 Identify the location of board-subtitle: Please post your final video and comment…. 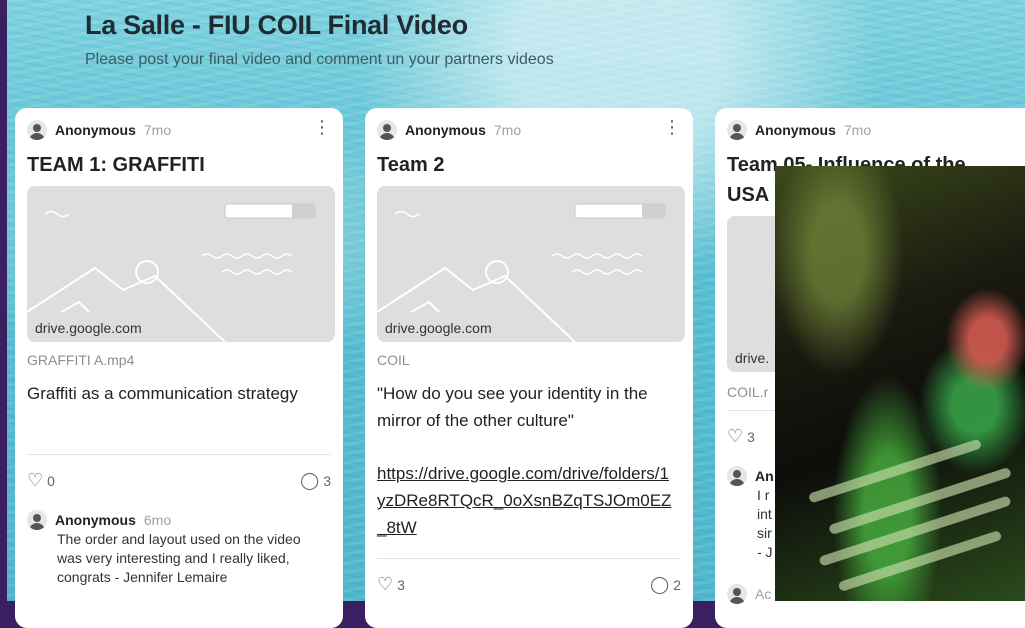
(319, 59).